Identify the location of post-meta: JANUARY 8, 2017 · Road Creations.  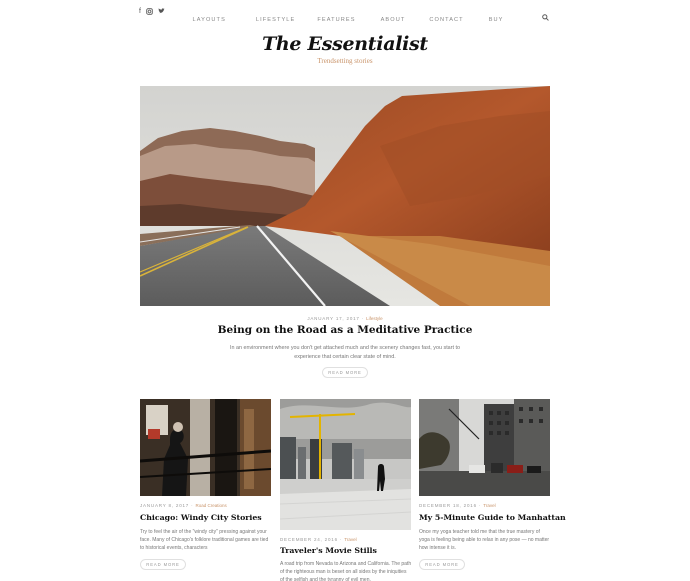
(183, 505).